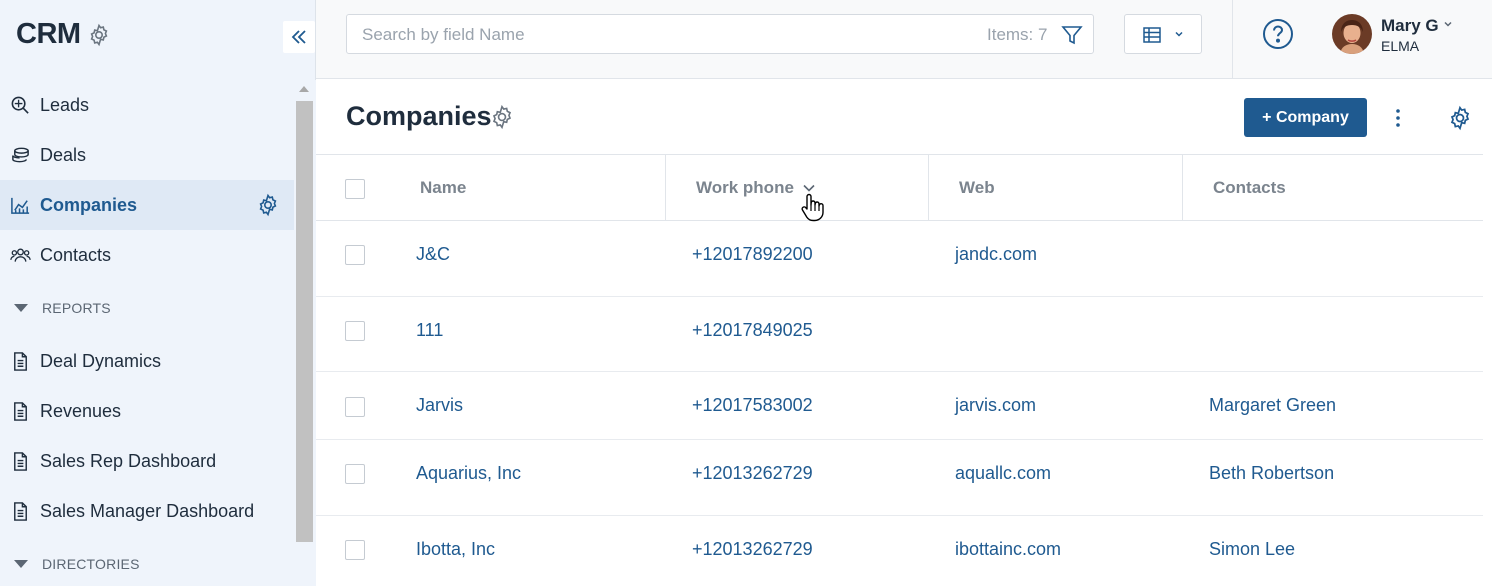 This screenshot has width=1492, height=586. What do you see at coordinates (1252, 549) in the screenshot?
I see `contact-link: Simon Lee` at bounding box center [1252, 549].